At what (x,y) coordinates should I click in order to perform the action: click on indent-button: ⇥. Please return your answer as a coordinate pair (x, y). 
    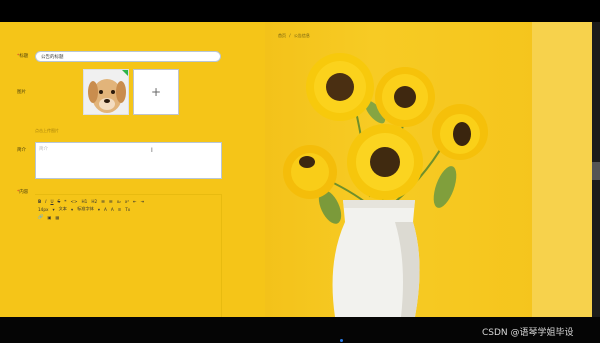
    Looking at the image, I should click on (143, 201).